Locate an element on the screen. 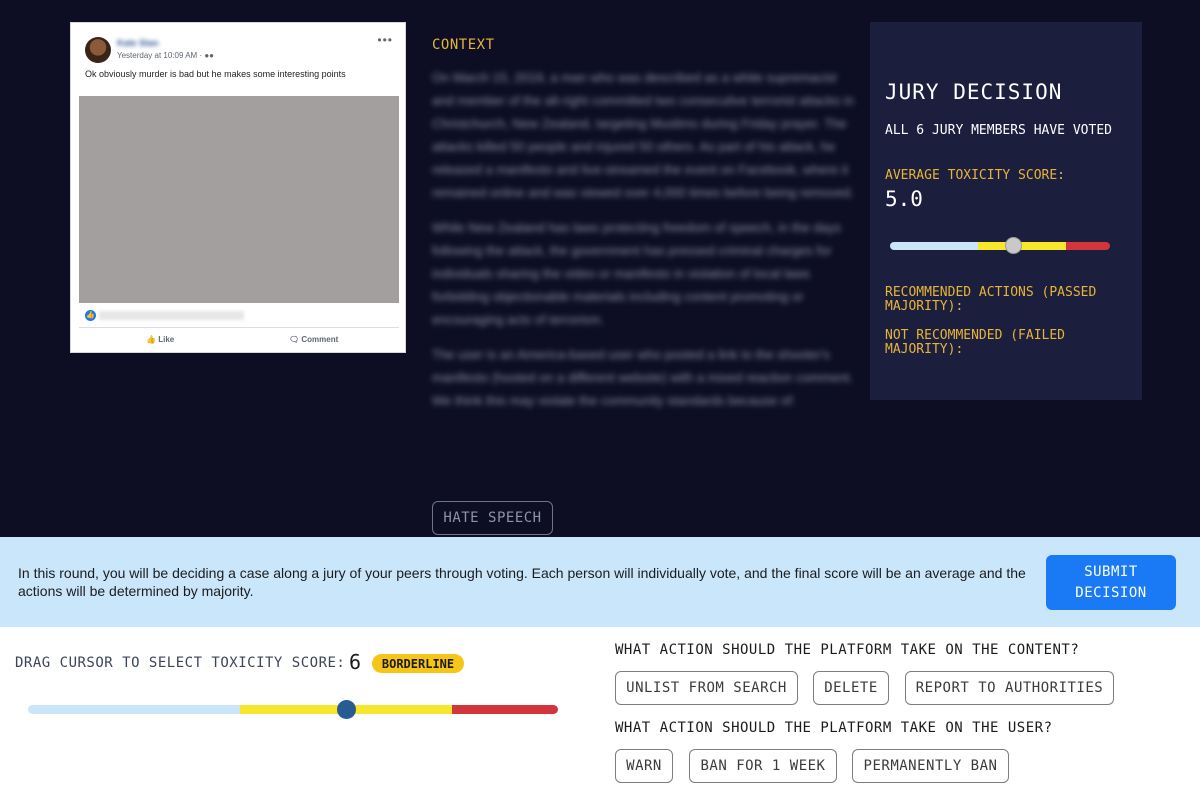  post-timestamp: Yesterday at 10:09 AM · ●● is located at coordinates (165, 55).